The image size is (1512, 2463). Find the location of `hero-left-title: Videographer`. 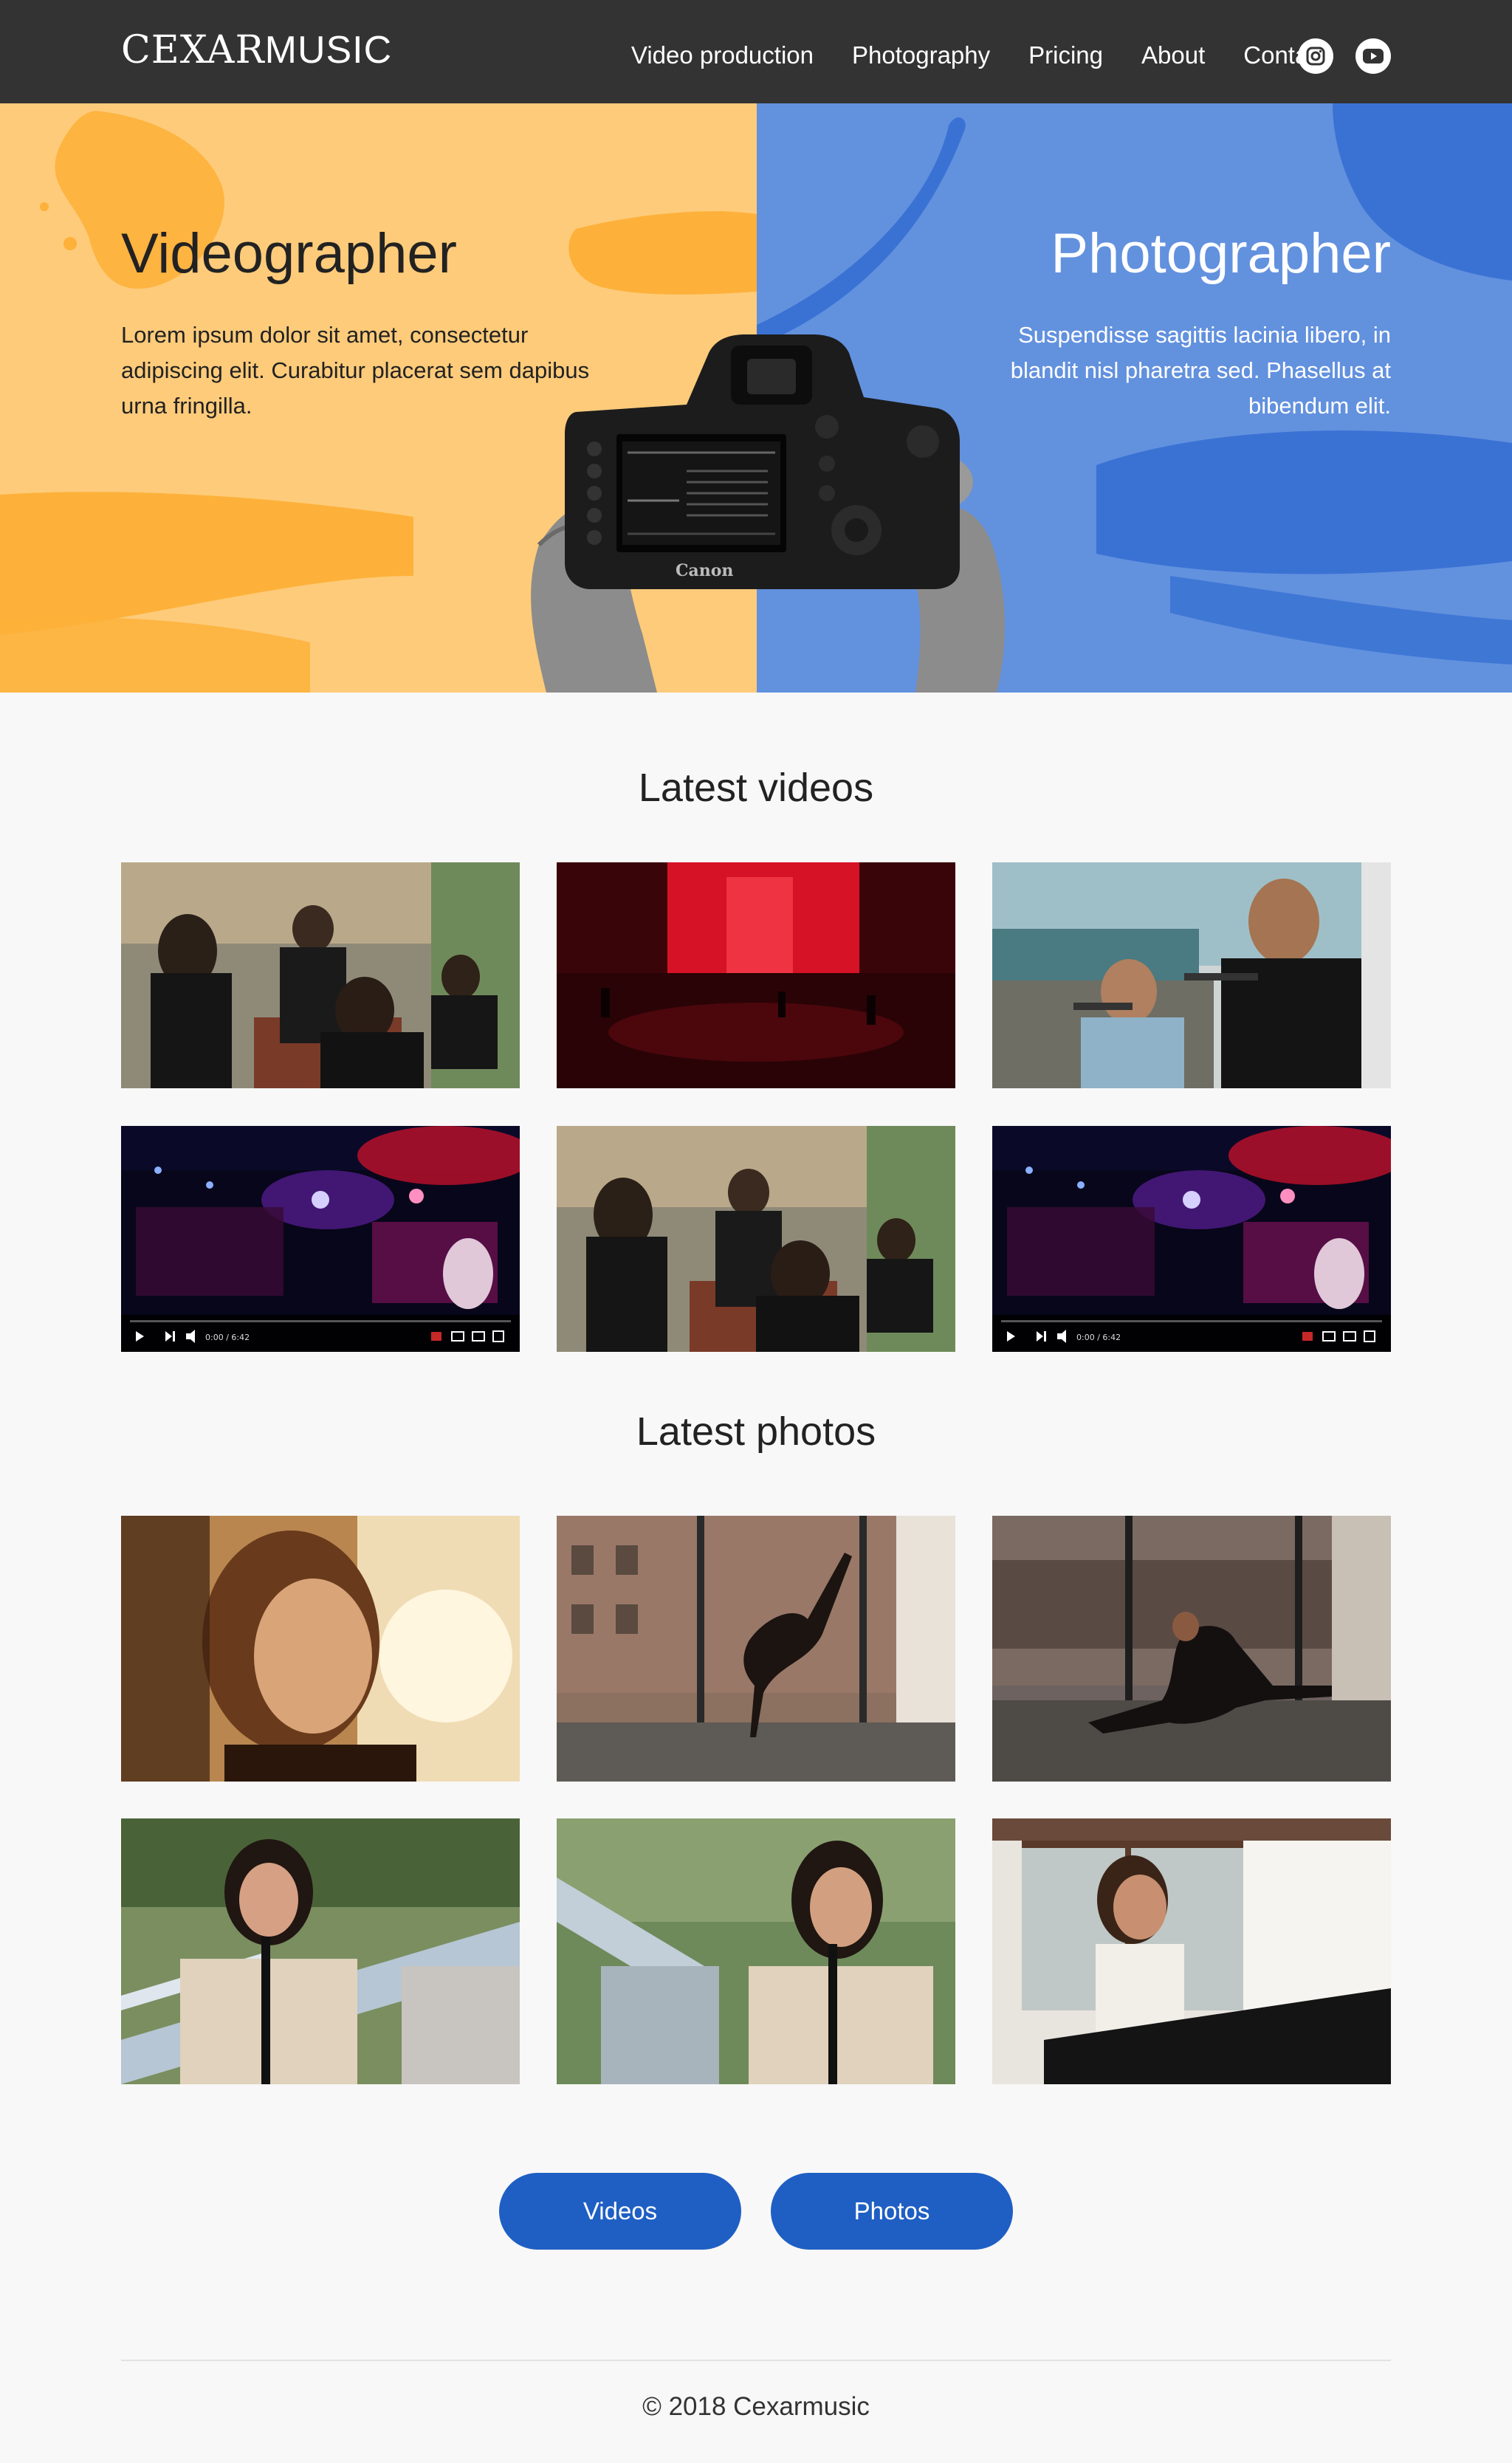

hero-left-title: Videographer is located at coordinates (289, 253).